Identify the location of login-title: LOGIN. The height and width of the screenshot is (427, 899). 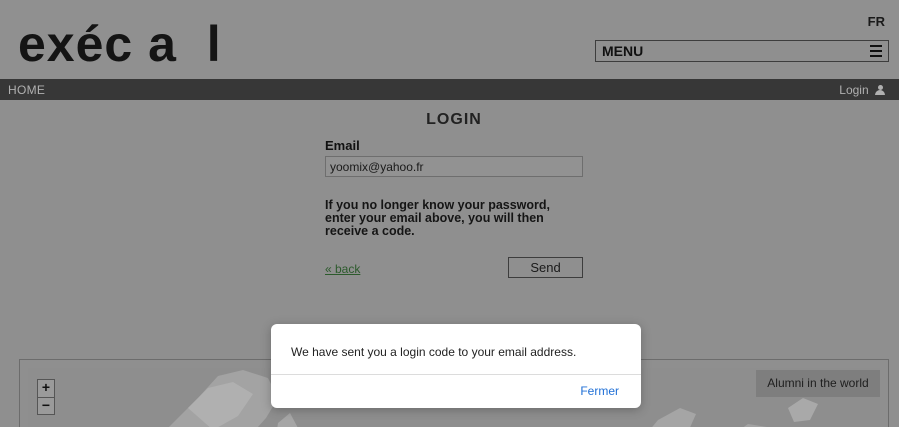
(454, 119).